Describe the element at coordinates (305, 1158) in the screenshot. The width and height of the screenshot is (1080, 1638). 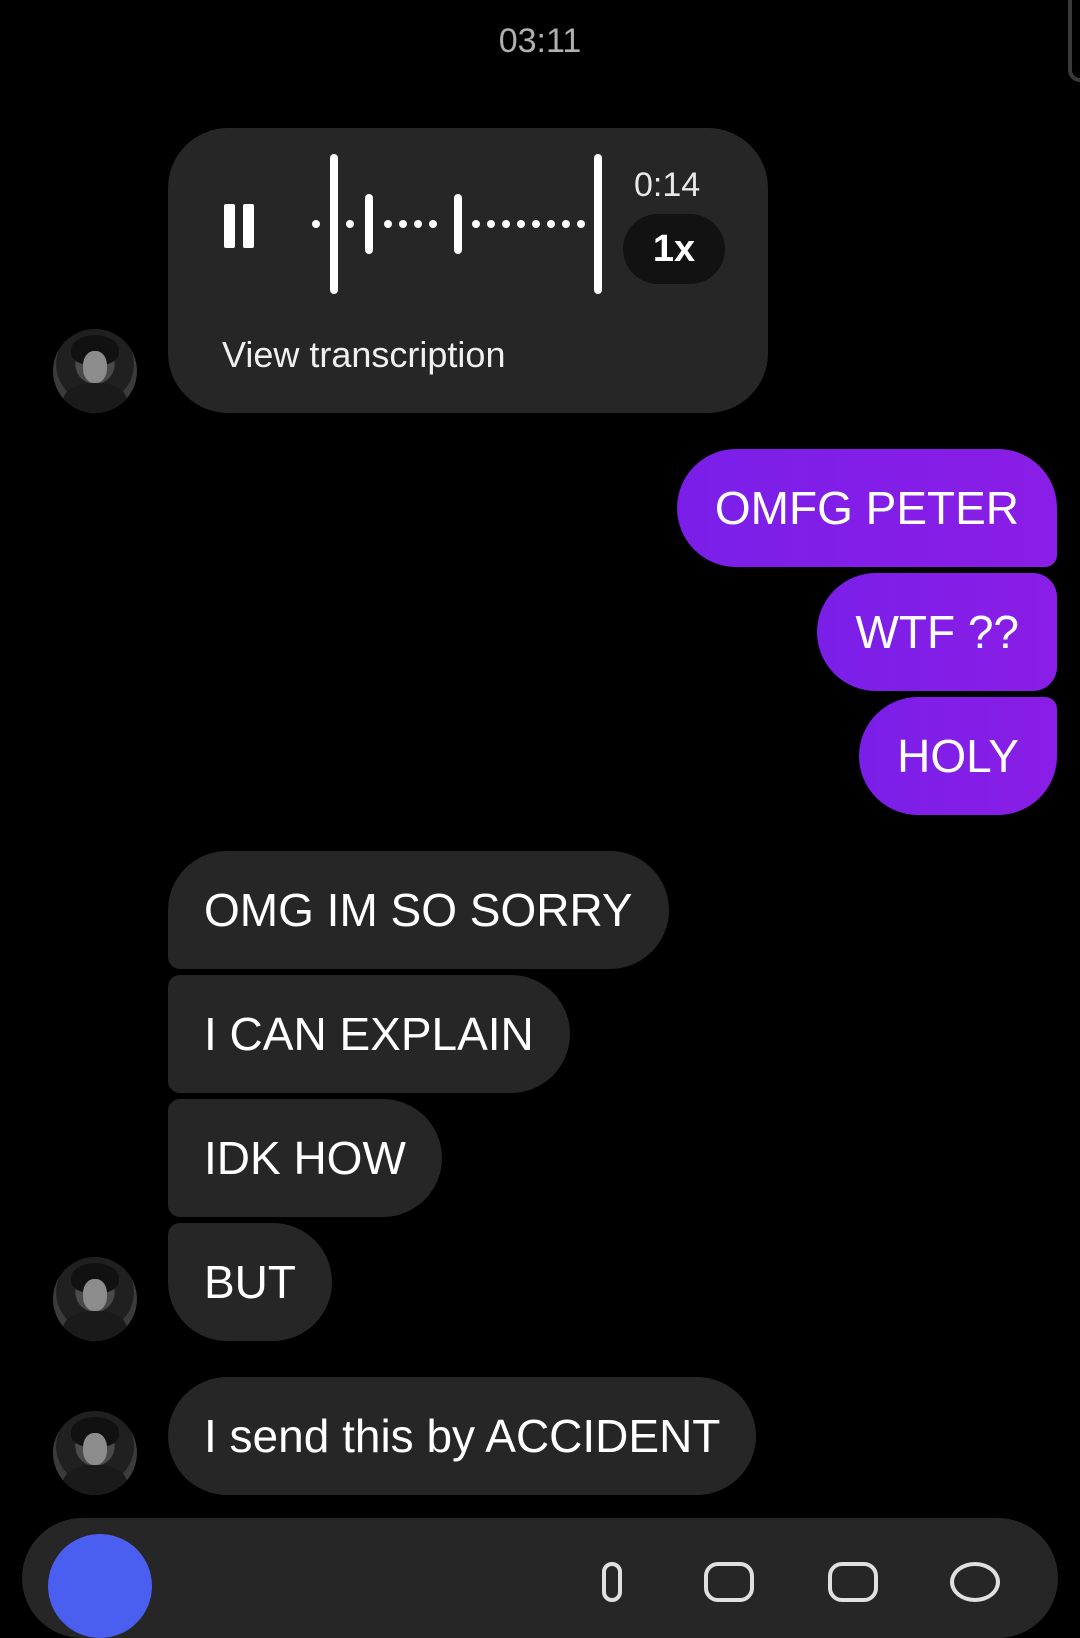
I see `incoming-message: IDK HOW` at that location.